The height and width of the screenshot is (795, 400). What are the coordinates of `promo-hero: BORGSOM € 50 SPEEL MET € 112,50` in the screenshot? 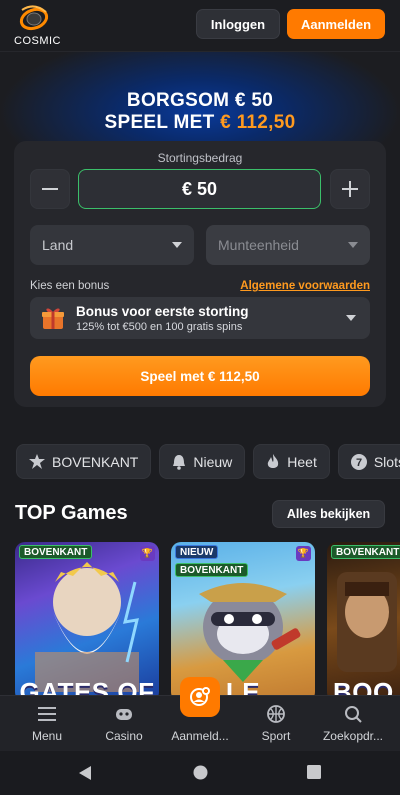 It's located at (200, 99).